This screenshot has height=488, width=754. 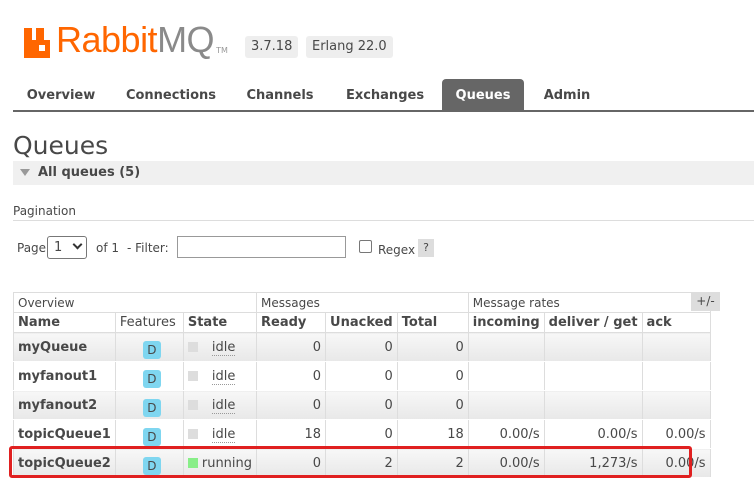 I want to click on group-overview: Overview, so click(x=135, y=302).